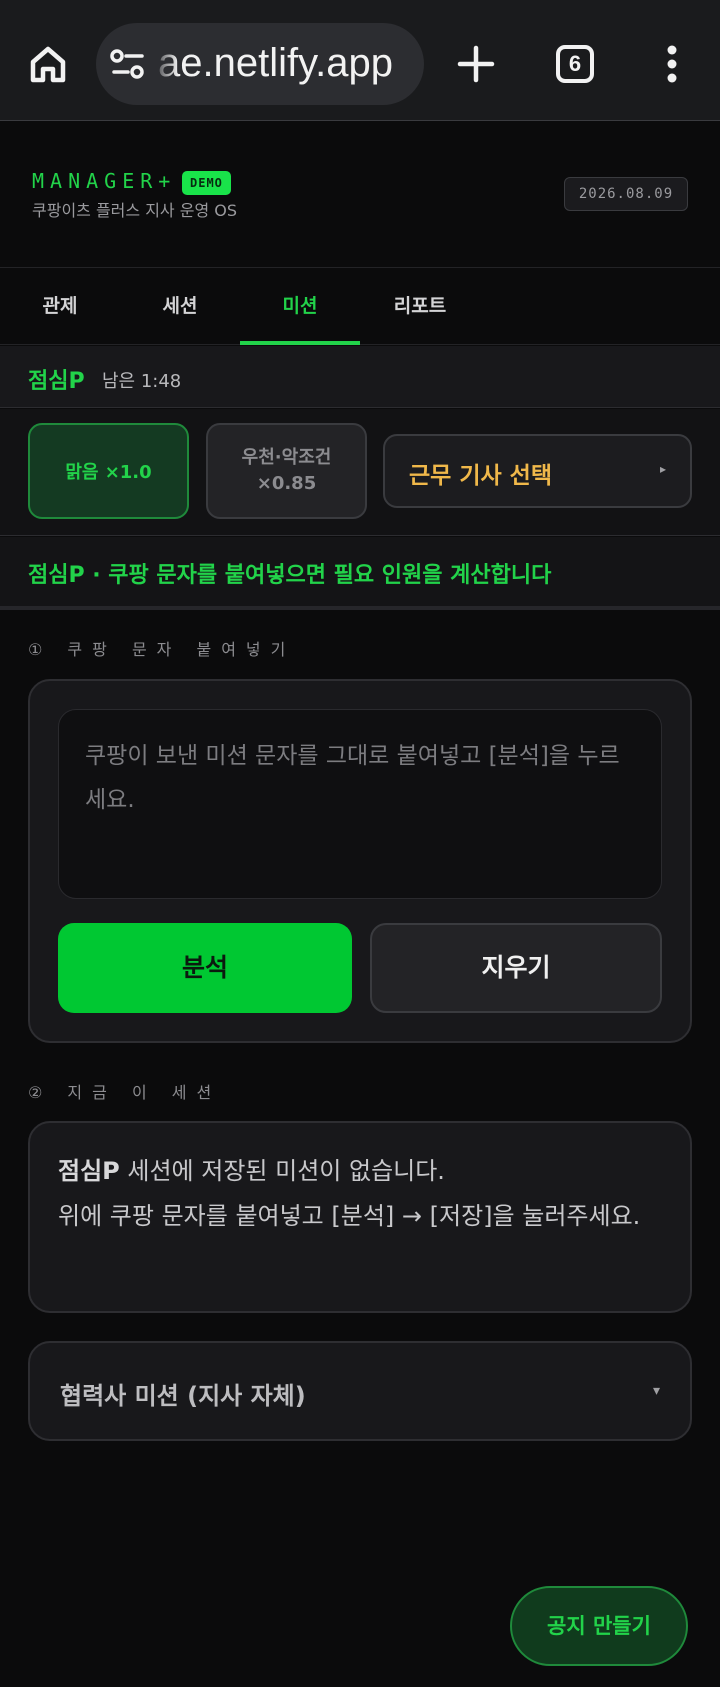 The width and height of the screenshot is (720, 1687). What do you see at coordinates (286, 471) in the screenshot?
I see `weather-bad-button: 우천·악조건 ×0.85` at bounding box center [286, 471].